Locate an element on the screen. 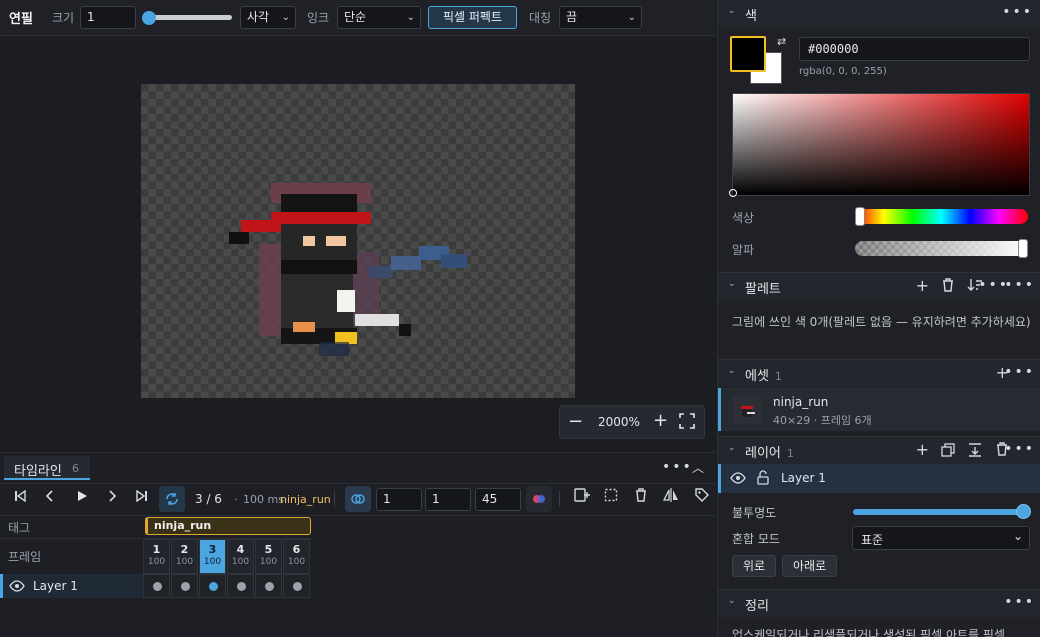 This screenshot has width=1040, height=637. size-slider is located at coordinates (187, 18).